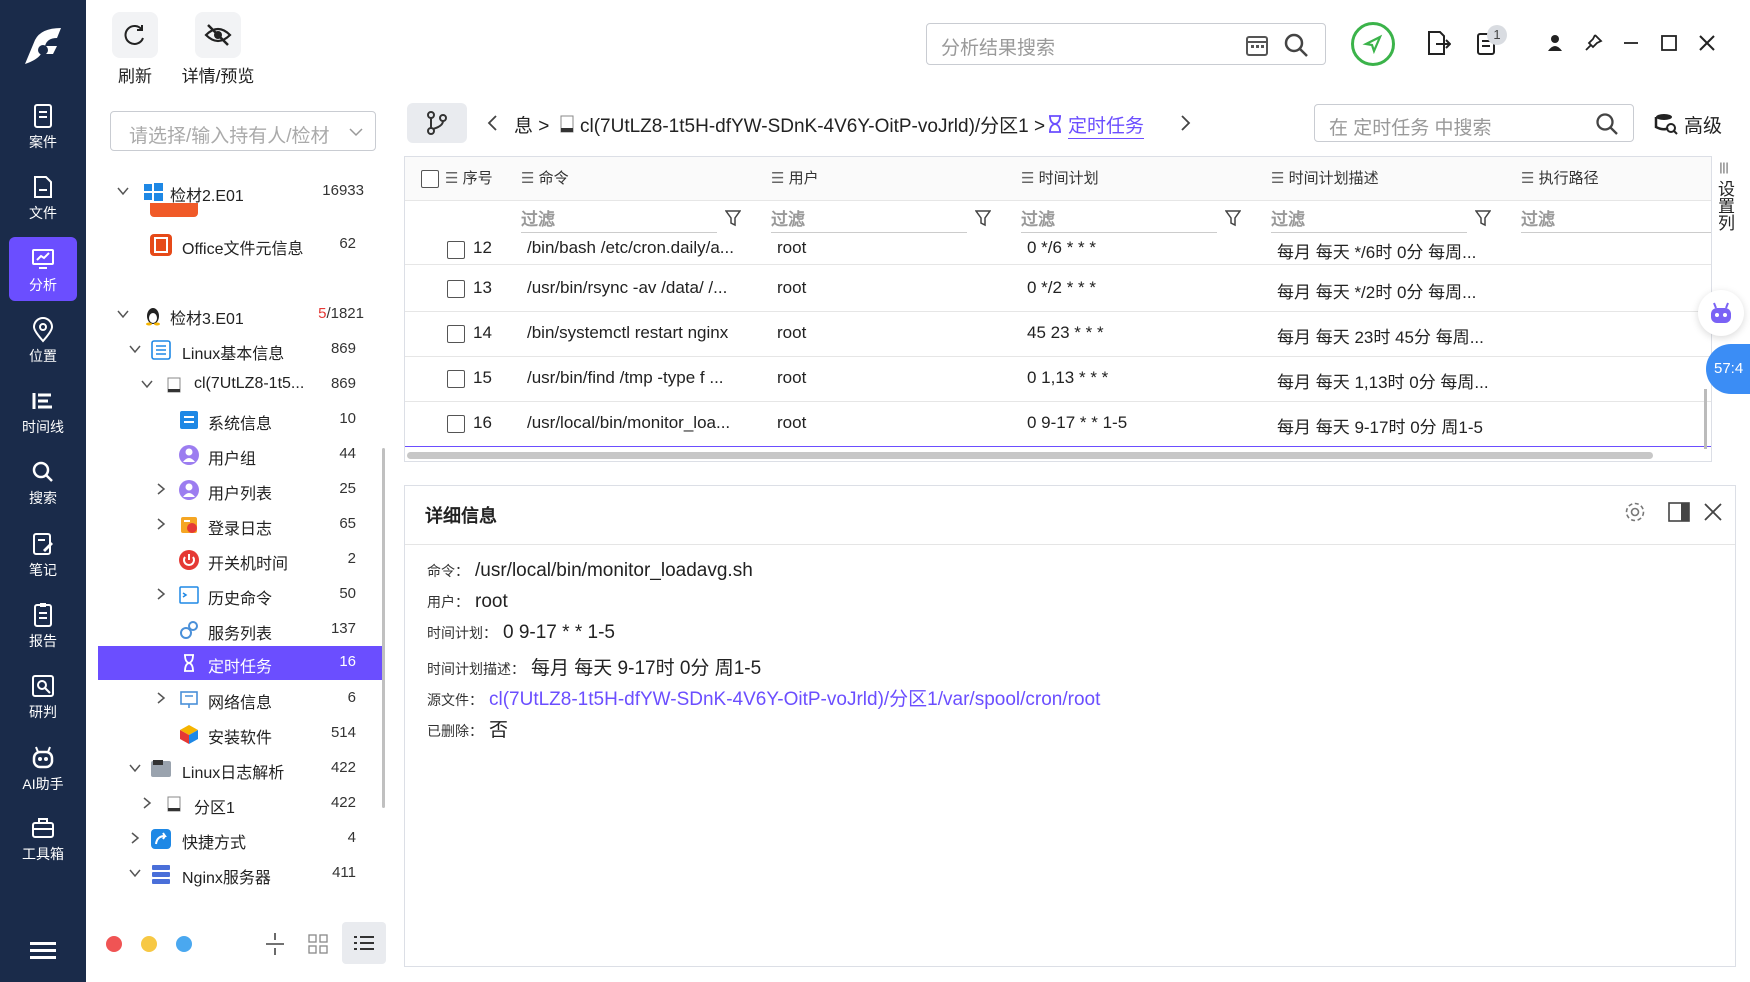 The width and height of the screenshot is (1750, 982). Describe the element at coordinates (619, 219) in the screenshot. I see `filter-command: 过滤` at that location.